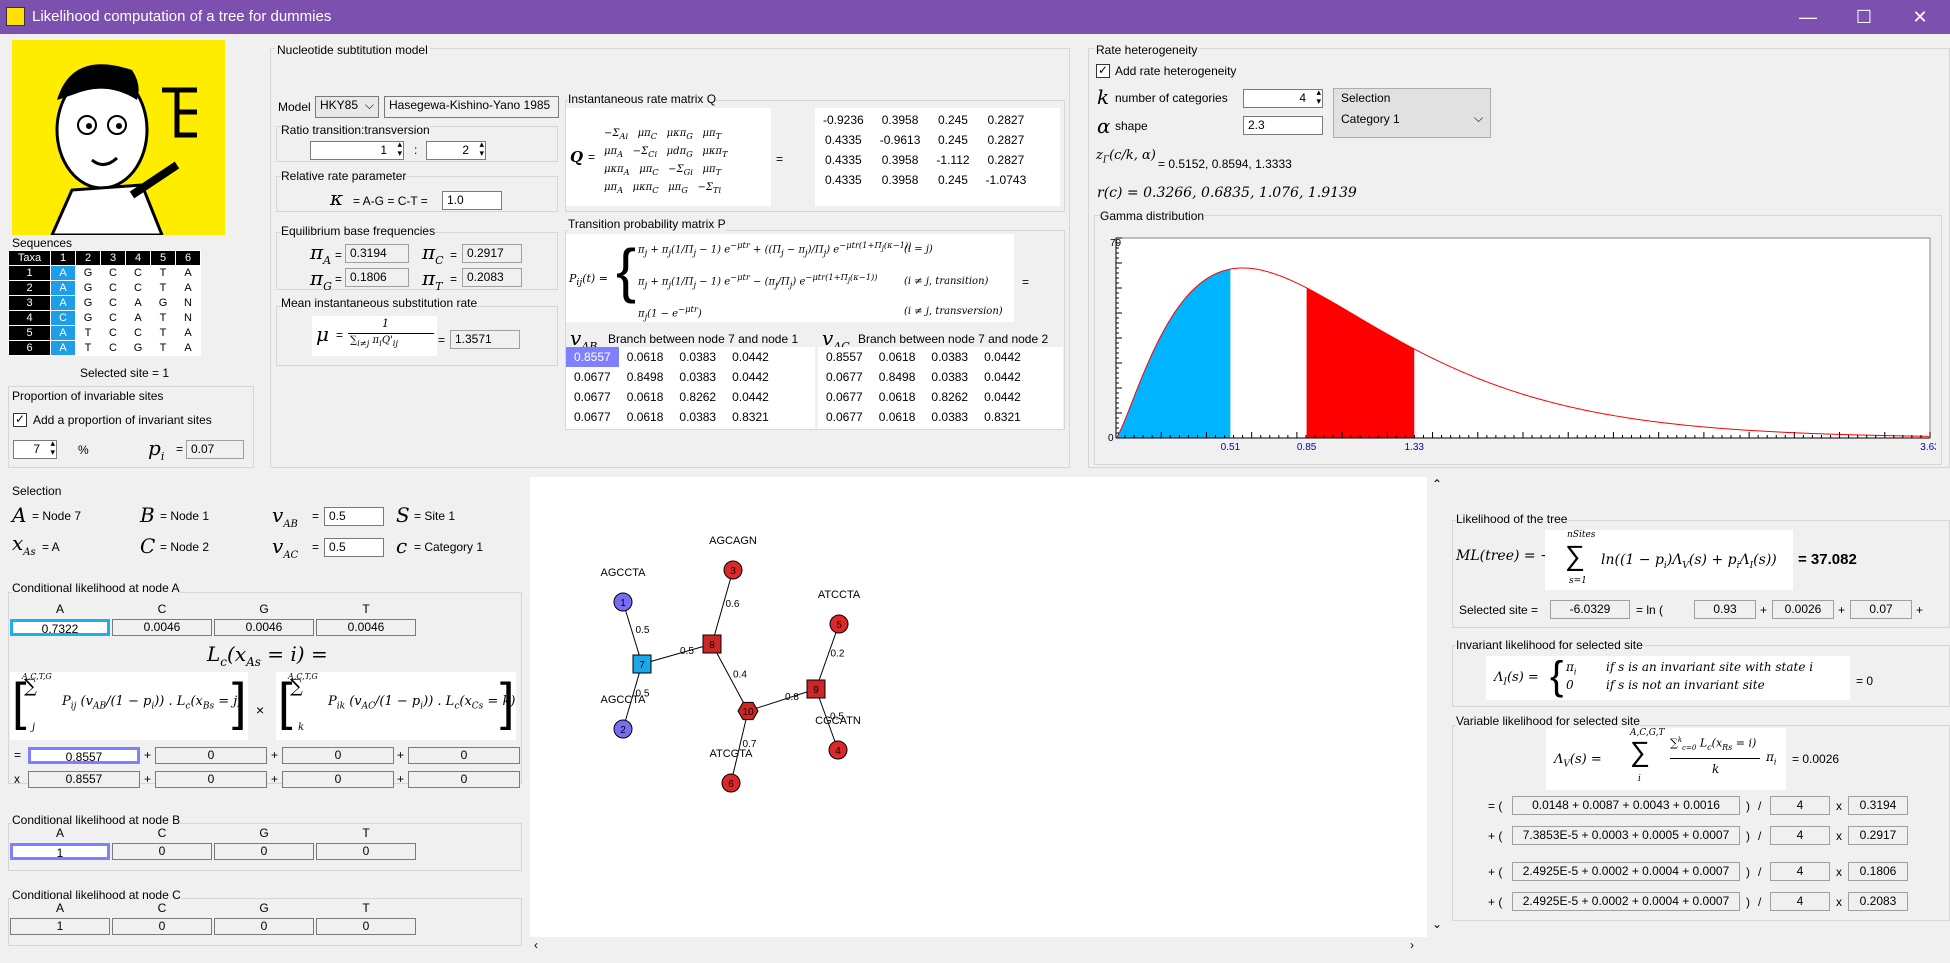  Describe the element at coordinates (358, 231) in the screenshot. I see `eq-freq-label: Equilibrium base frequencies` at that location.